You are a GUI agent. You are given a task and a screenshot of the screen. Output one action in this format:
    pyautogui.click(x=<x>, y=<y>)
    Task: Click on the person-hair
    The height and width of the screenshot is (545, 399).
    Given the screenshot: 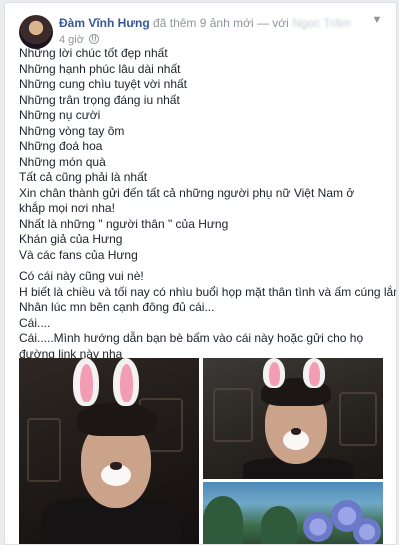 What is the action you would take?
    pyautogui.click(x=117, y=419)
    